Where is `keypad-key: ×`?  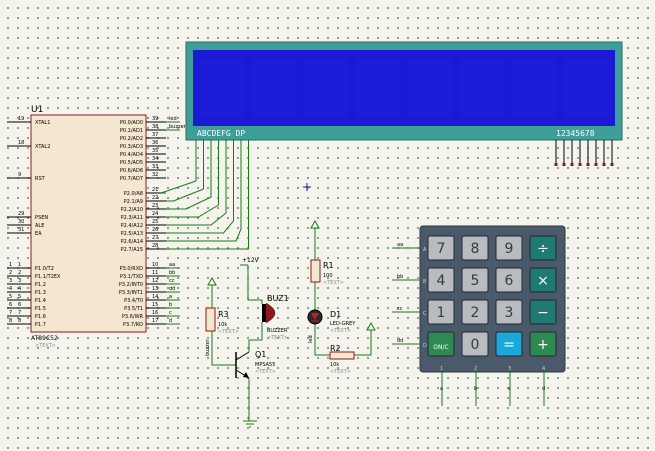 keypad-key: × is located at coordinates (543, 280).